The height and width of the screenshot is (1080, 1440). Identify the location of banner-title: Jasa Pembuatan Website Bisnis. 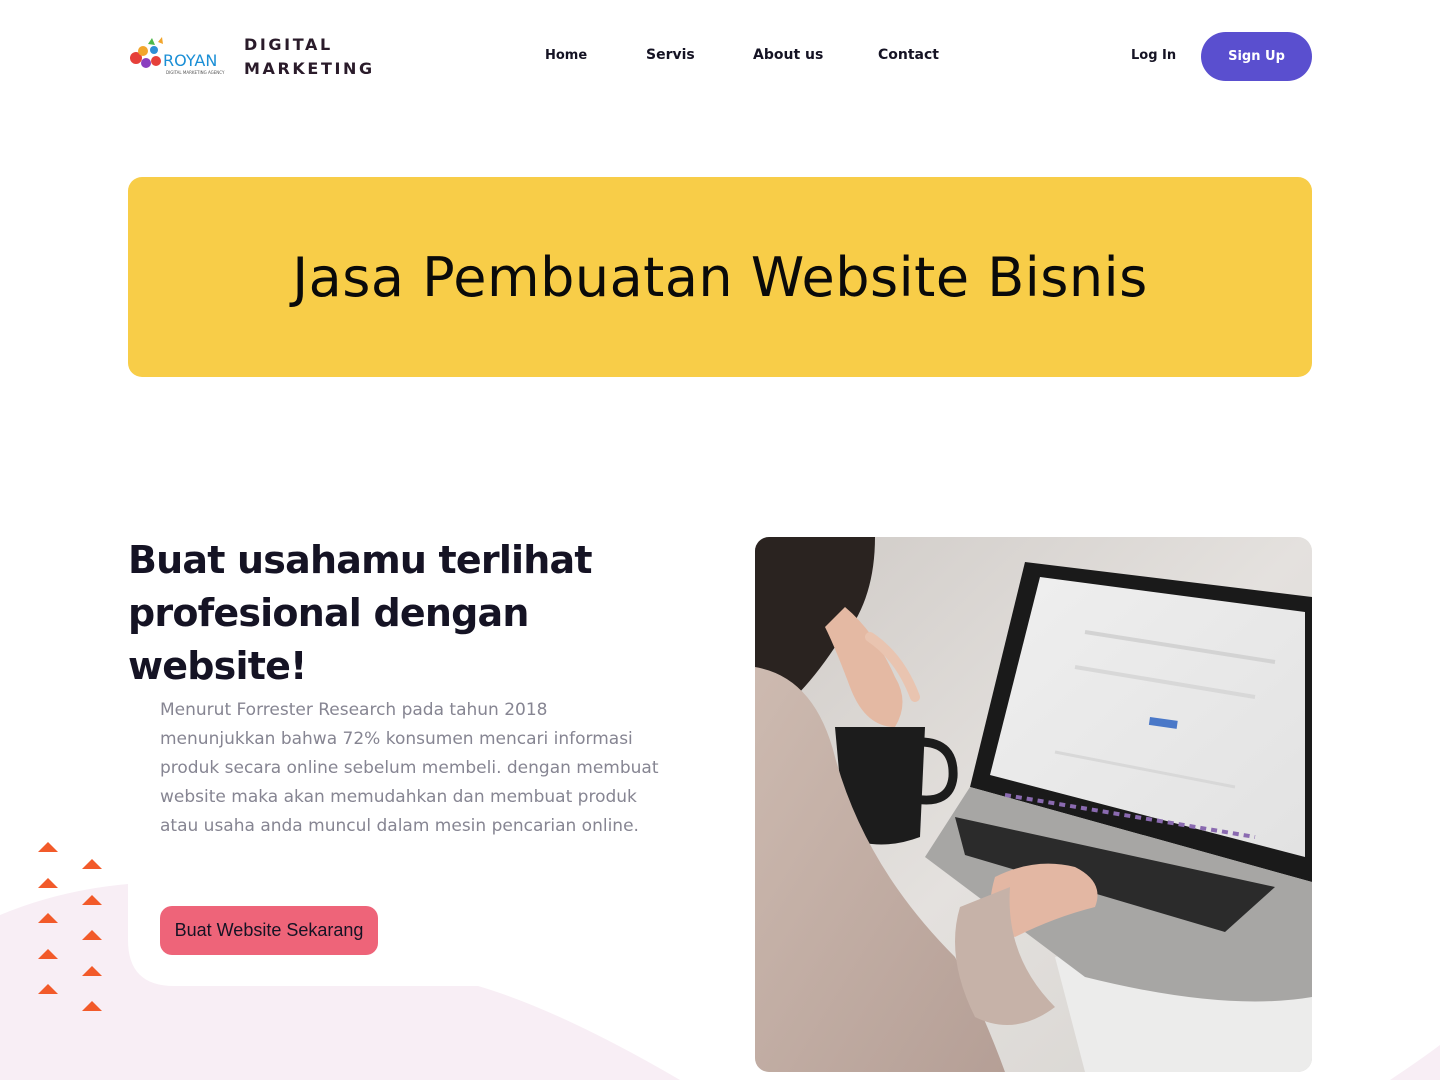
(720, 277).